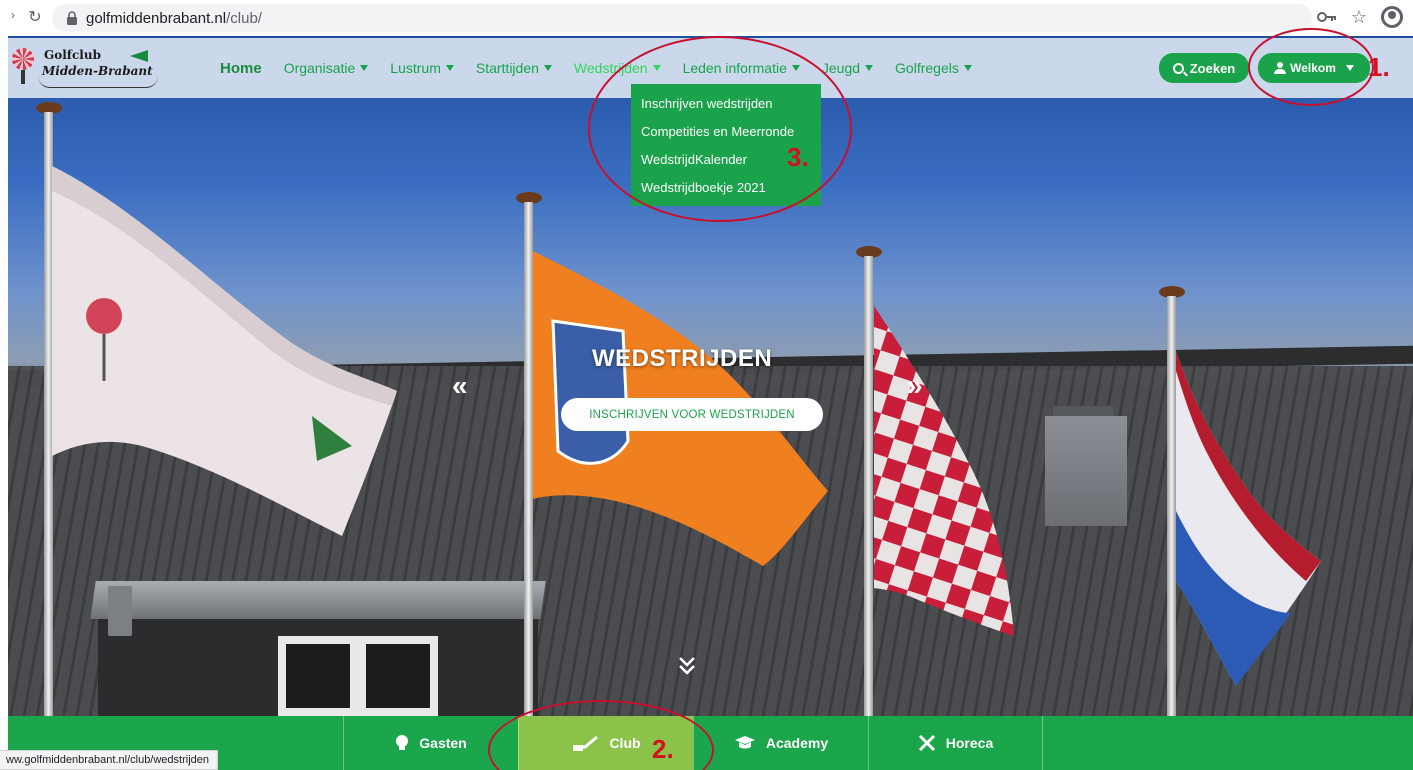 This screenshot has width=1413, height=770. Describe the element at coordinates (35, 17) in the screenshot. I see `reload-icon: ↻` at that location.